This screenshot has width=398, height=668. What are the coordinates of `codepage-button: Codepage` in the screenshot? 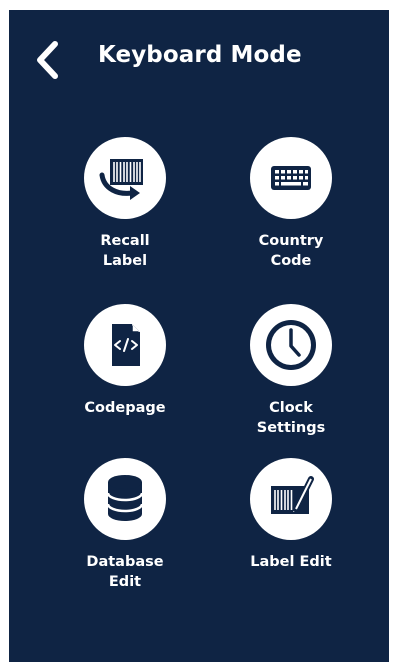 It's located at (121, 374).